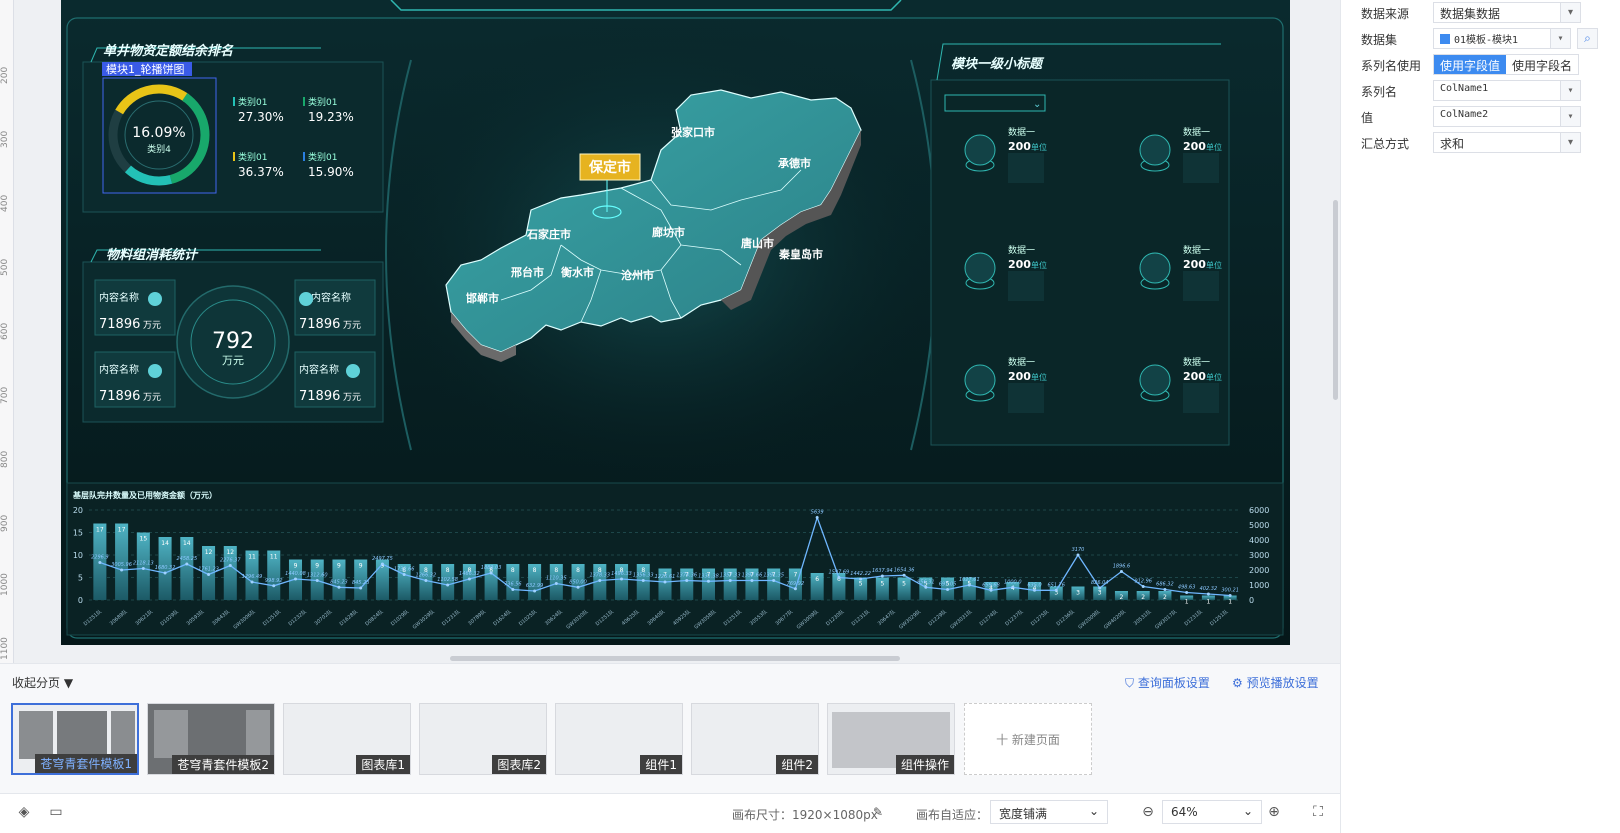  What do you see at coordinates (1023, 814) in the screenshot?
I see `fit-value: 宽度铺满` at bounding box center [1023, 814].